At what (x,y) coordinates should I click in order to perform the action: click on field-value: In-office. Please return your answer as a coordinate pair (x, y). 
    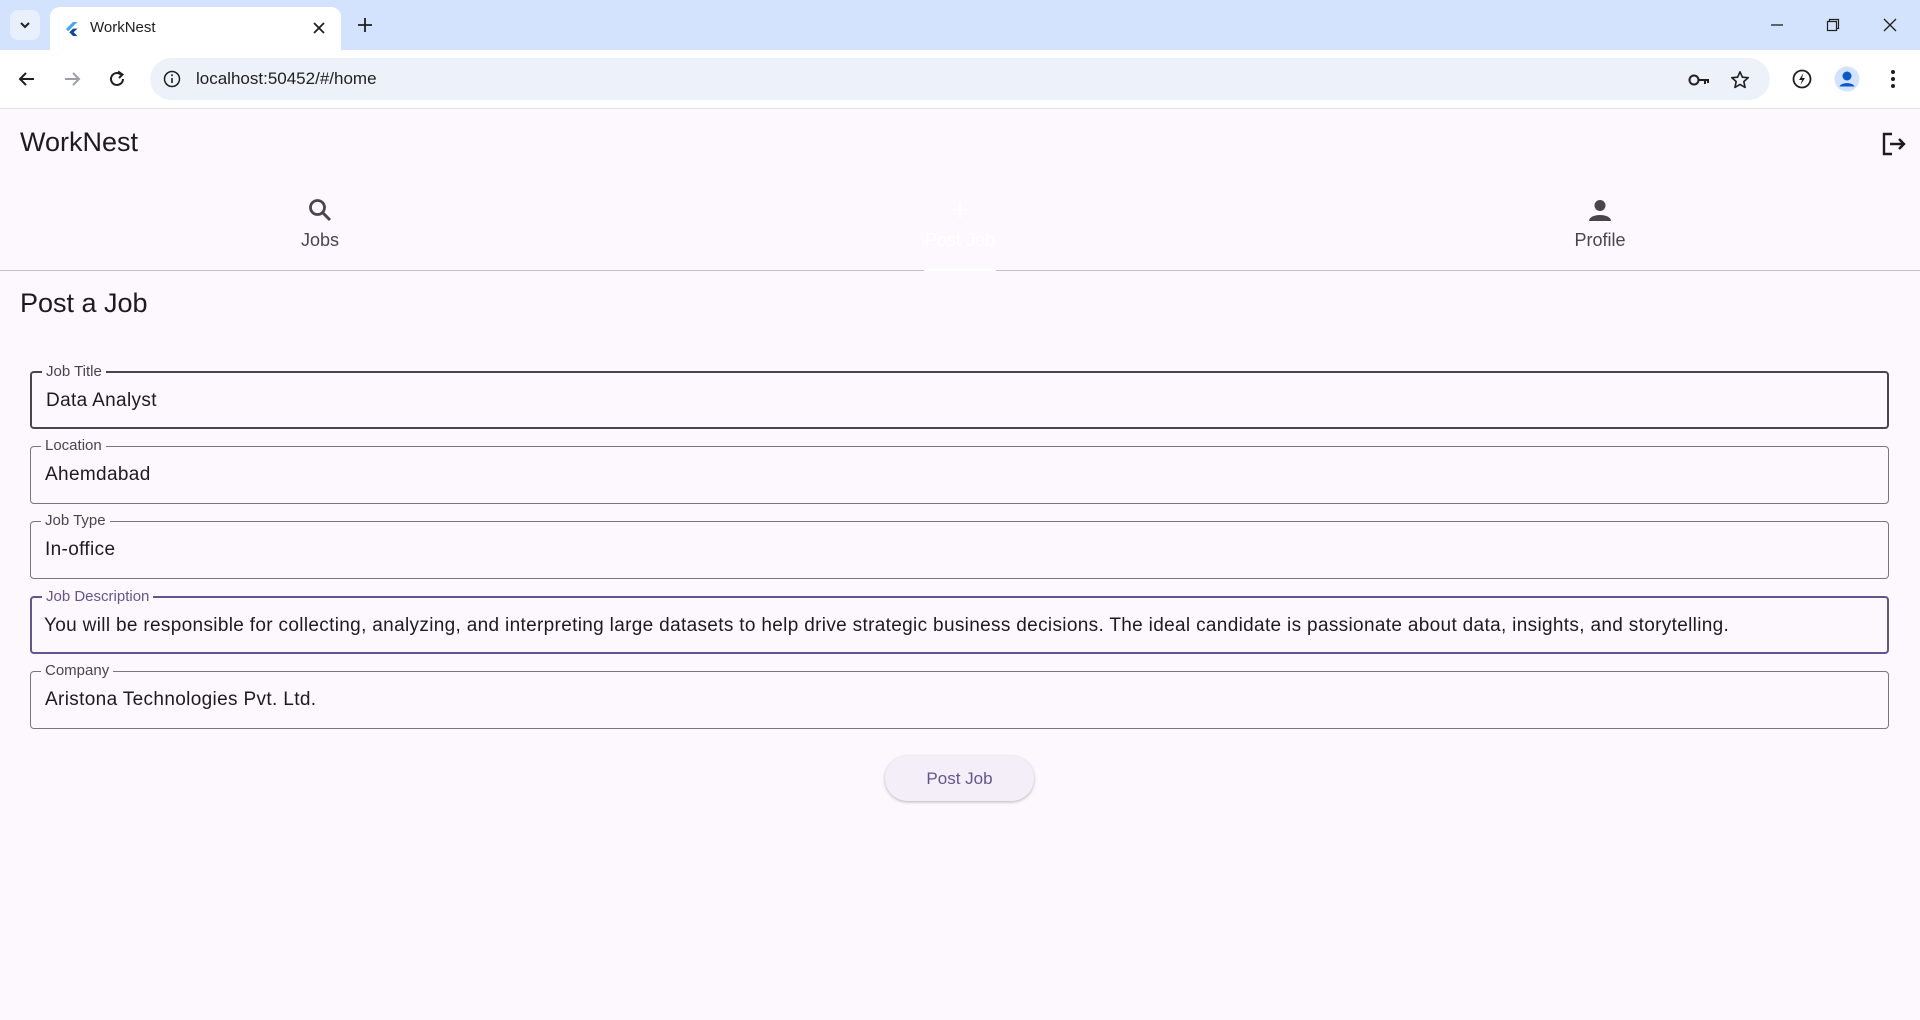
    Looking at the image, I should click on (80, 550).